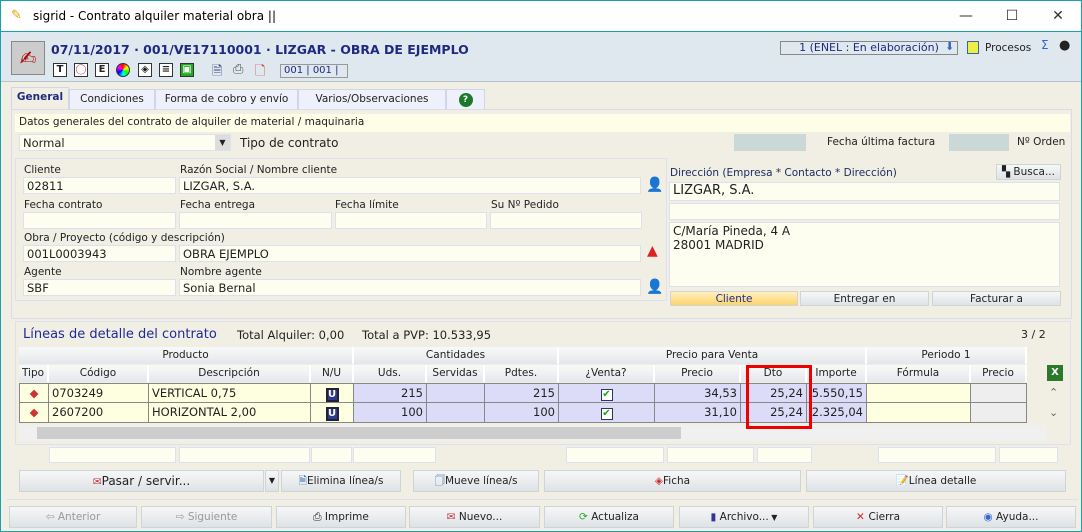 This screenshot has width=1082, height=532. Describe the element at coordinates (372, 99) in the screenshot. I see `tab-varios: Varios/Observaciones` at that location.